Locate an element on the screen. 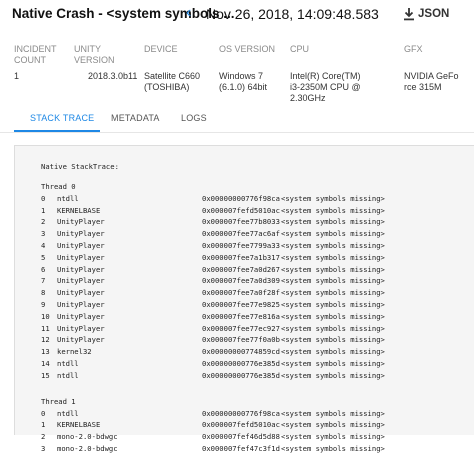  gfx-label: GFX is located at coordinates (413, 49).